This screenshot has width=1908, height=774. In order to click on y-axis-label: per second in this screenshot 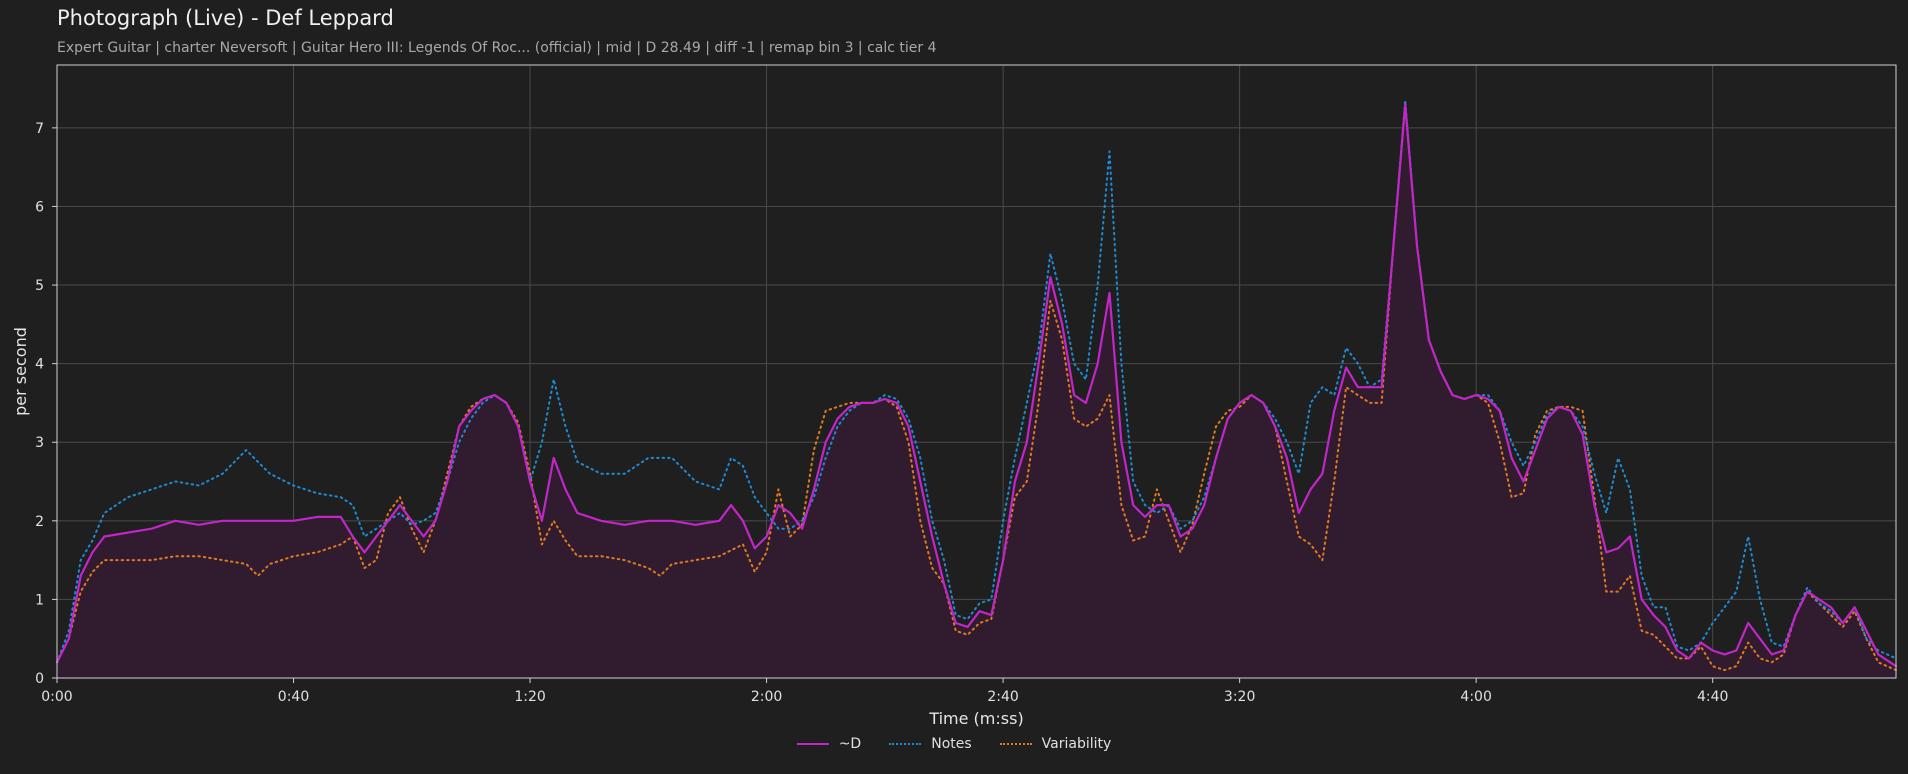, I will do `click(20, 371)`.